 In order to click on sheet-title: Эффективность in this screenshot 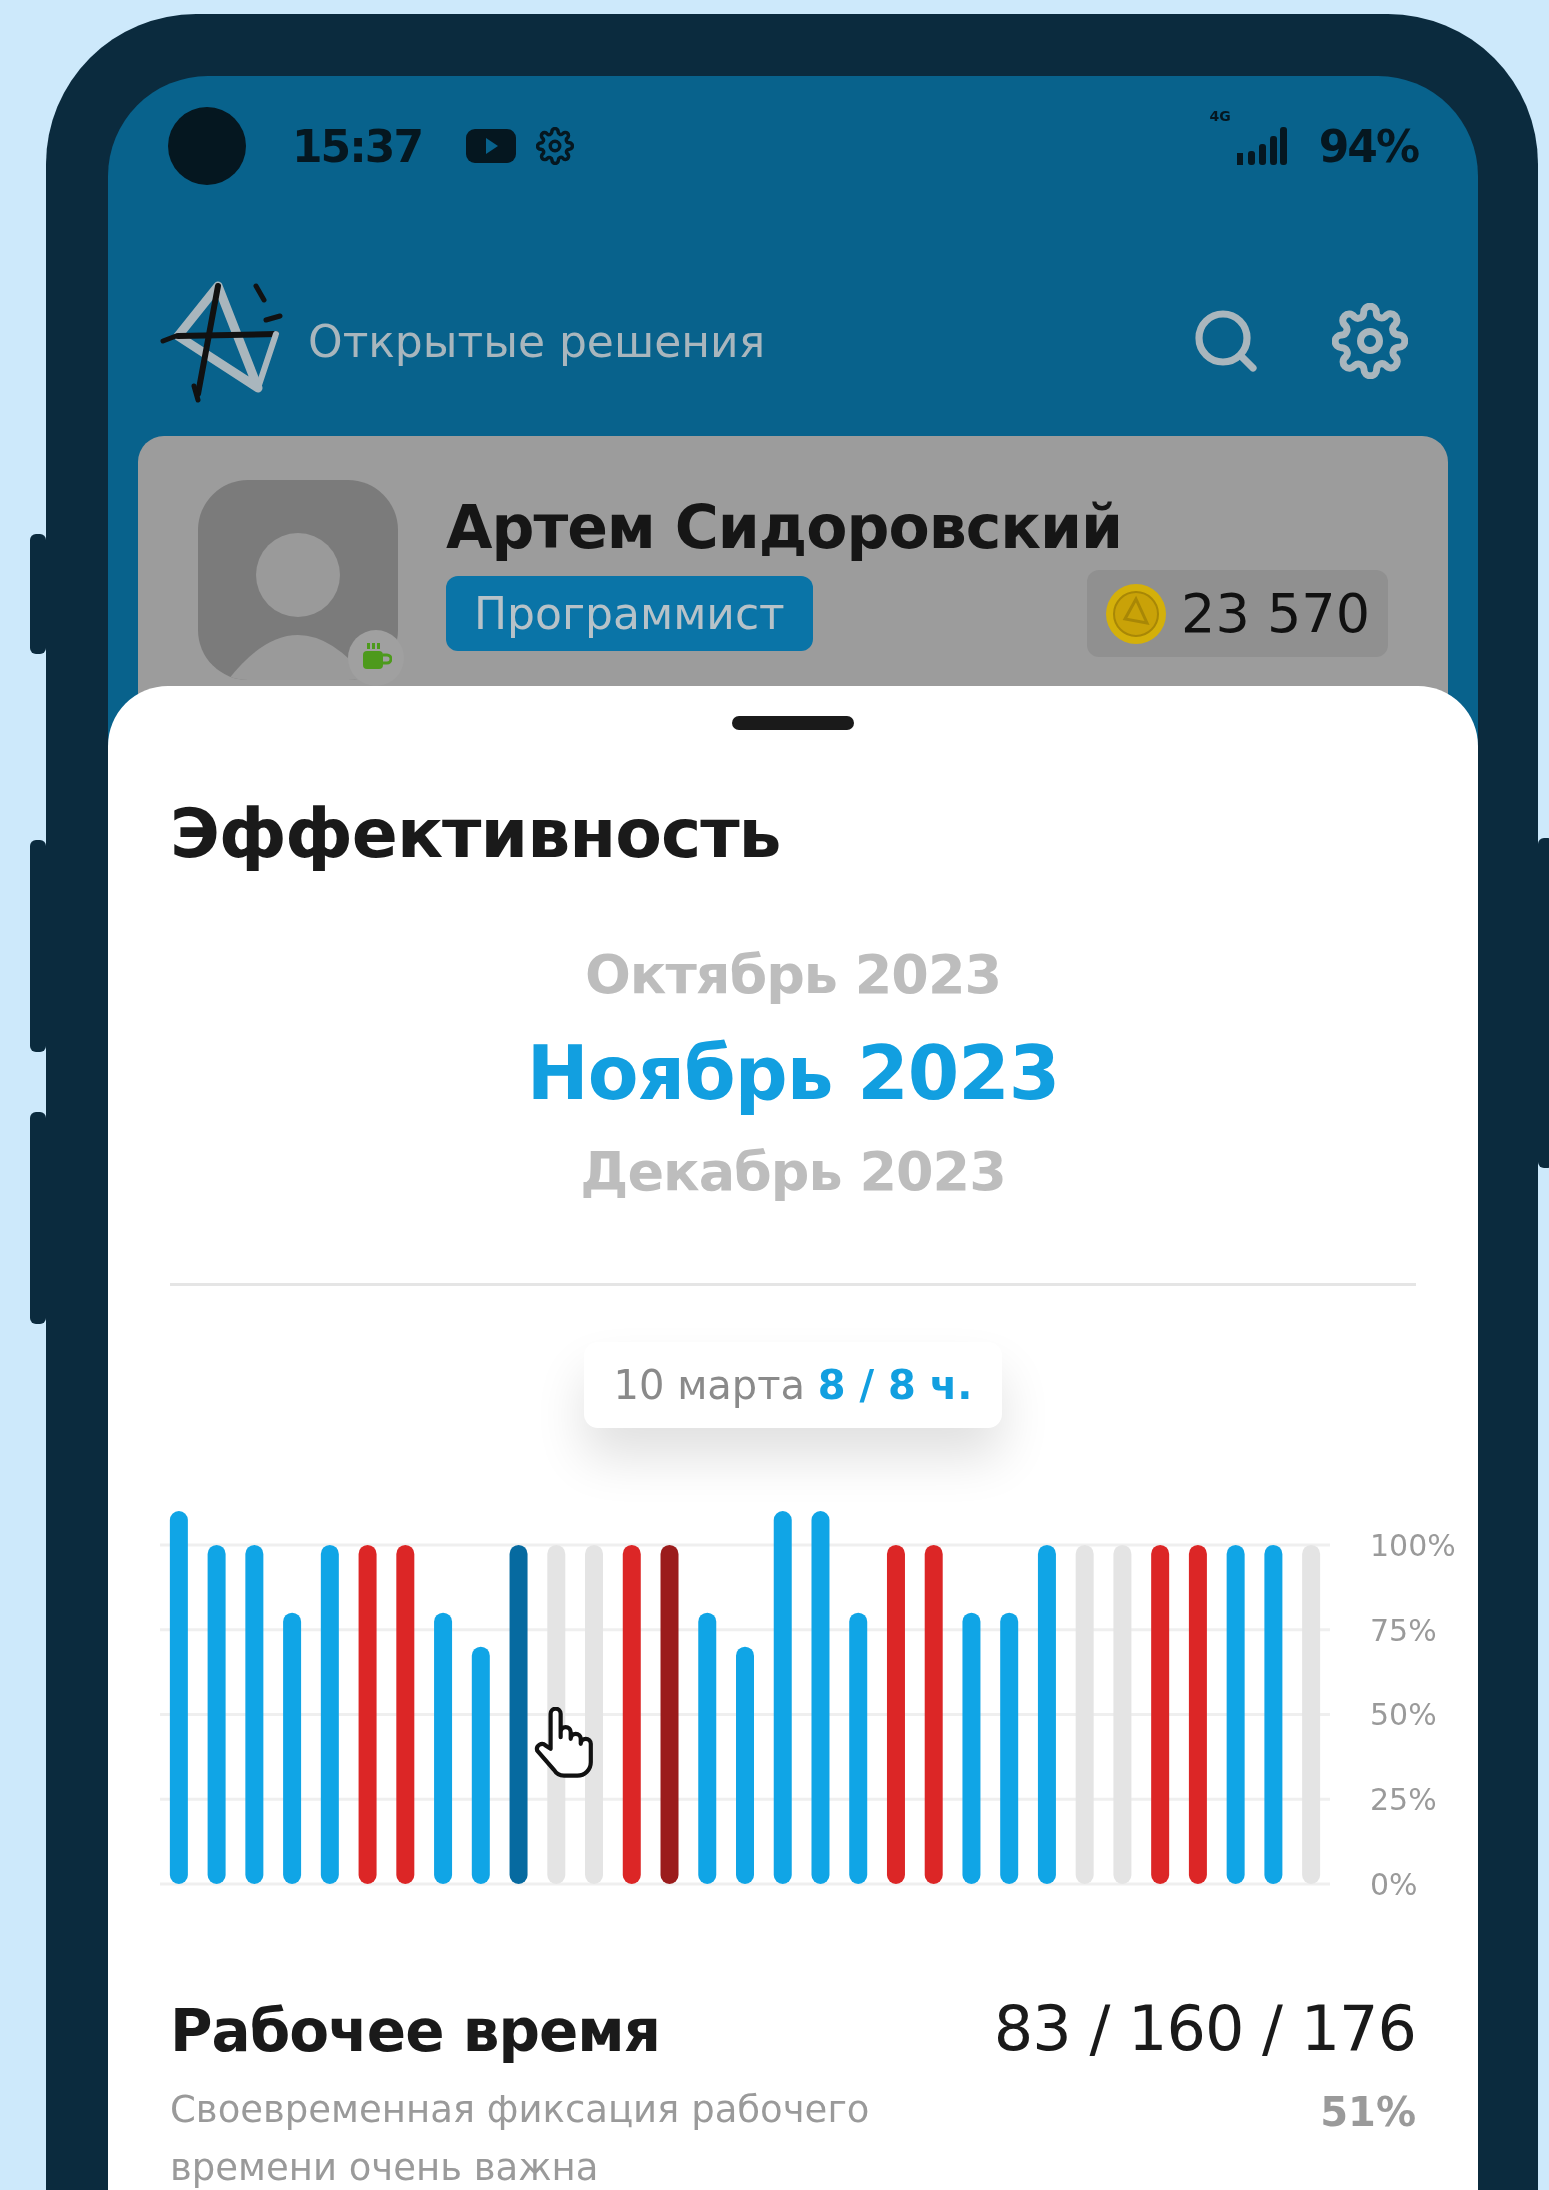, I will do `click(476, 833)`.